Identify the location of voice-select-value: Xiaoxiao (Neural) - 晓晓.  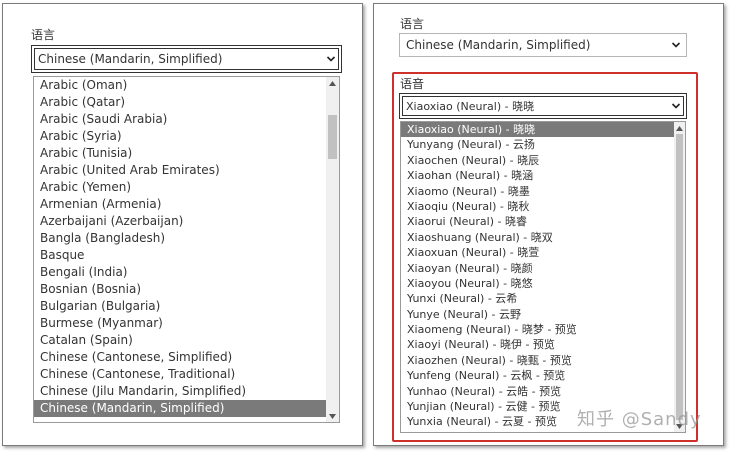
(470, 106).